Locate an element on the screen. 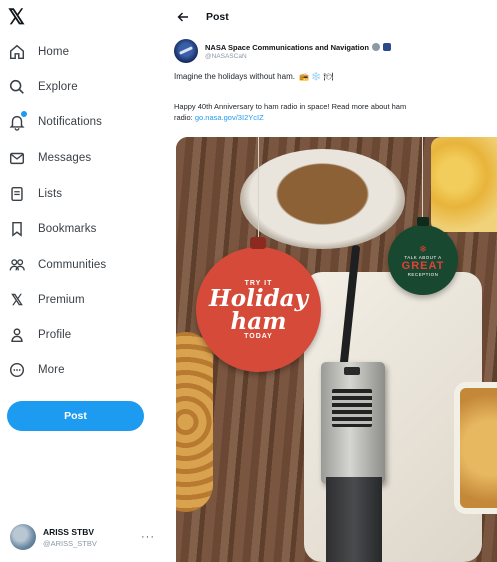 This screenshot has height=562, width=497. sidebar-item-lists: Lists is located at coordinates (81, 194).